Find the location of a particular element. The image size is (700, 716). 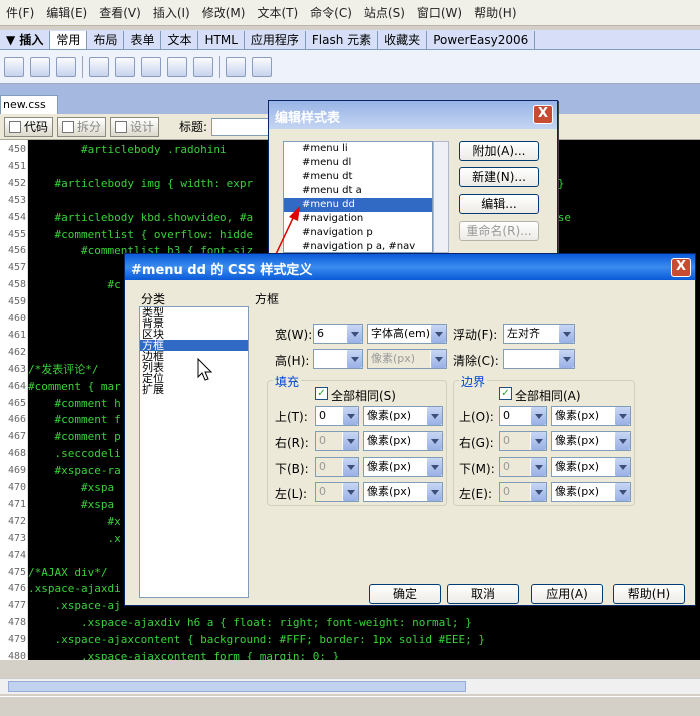

margin-right-input: 0 is located at coordinates (523, 441).